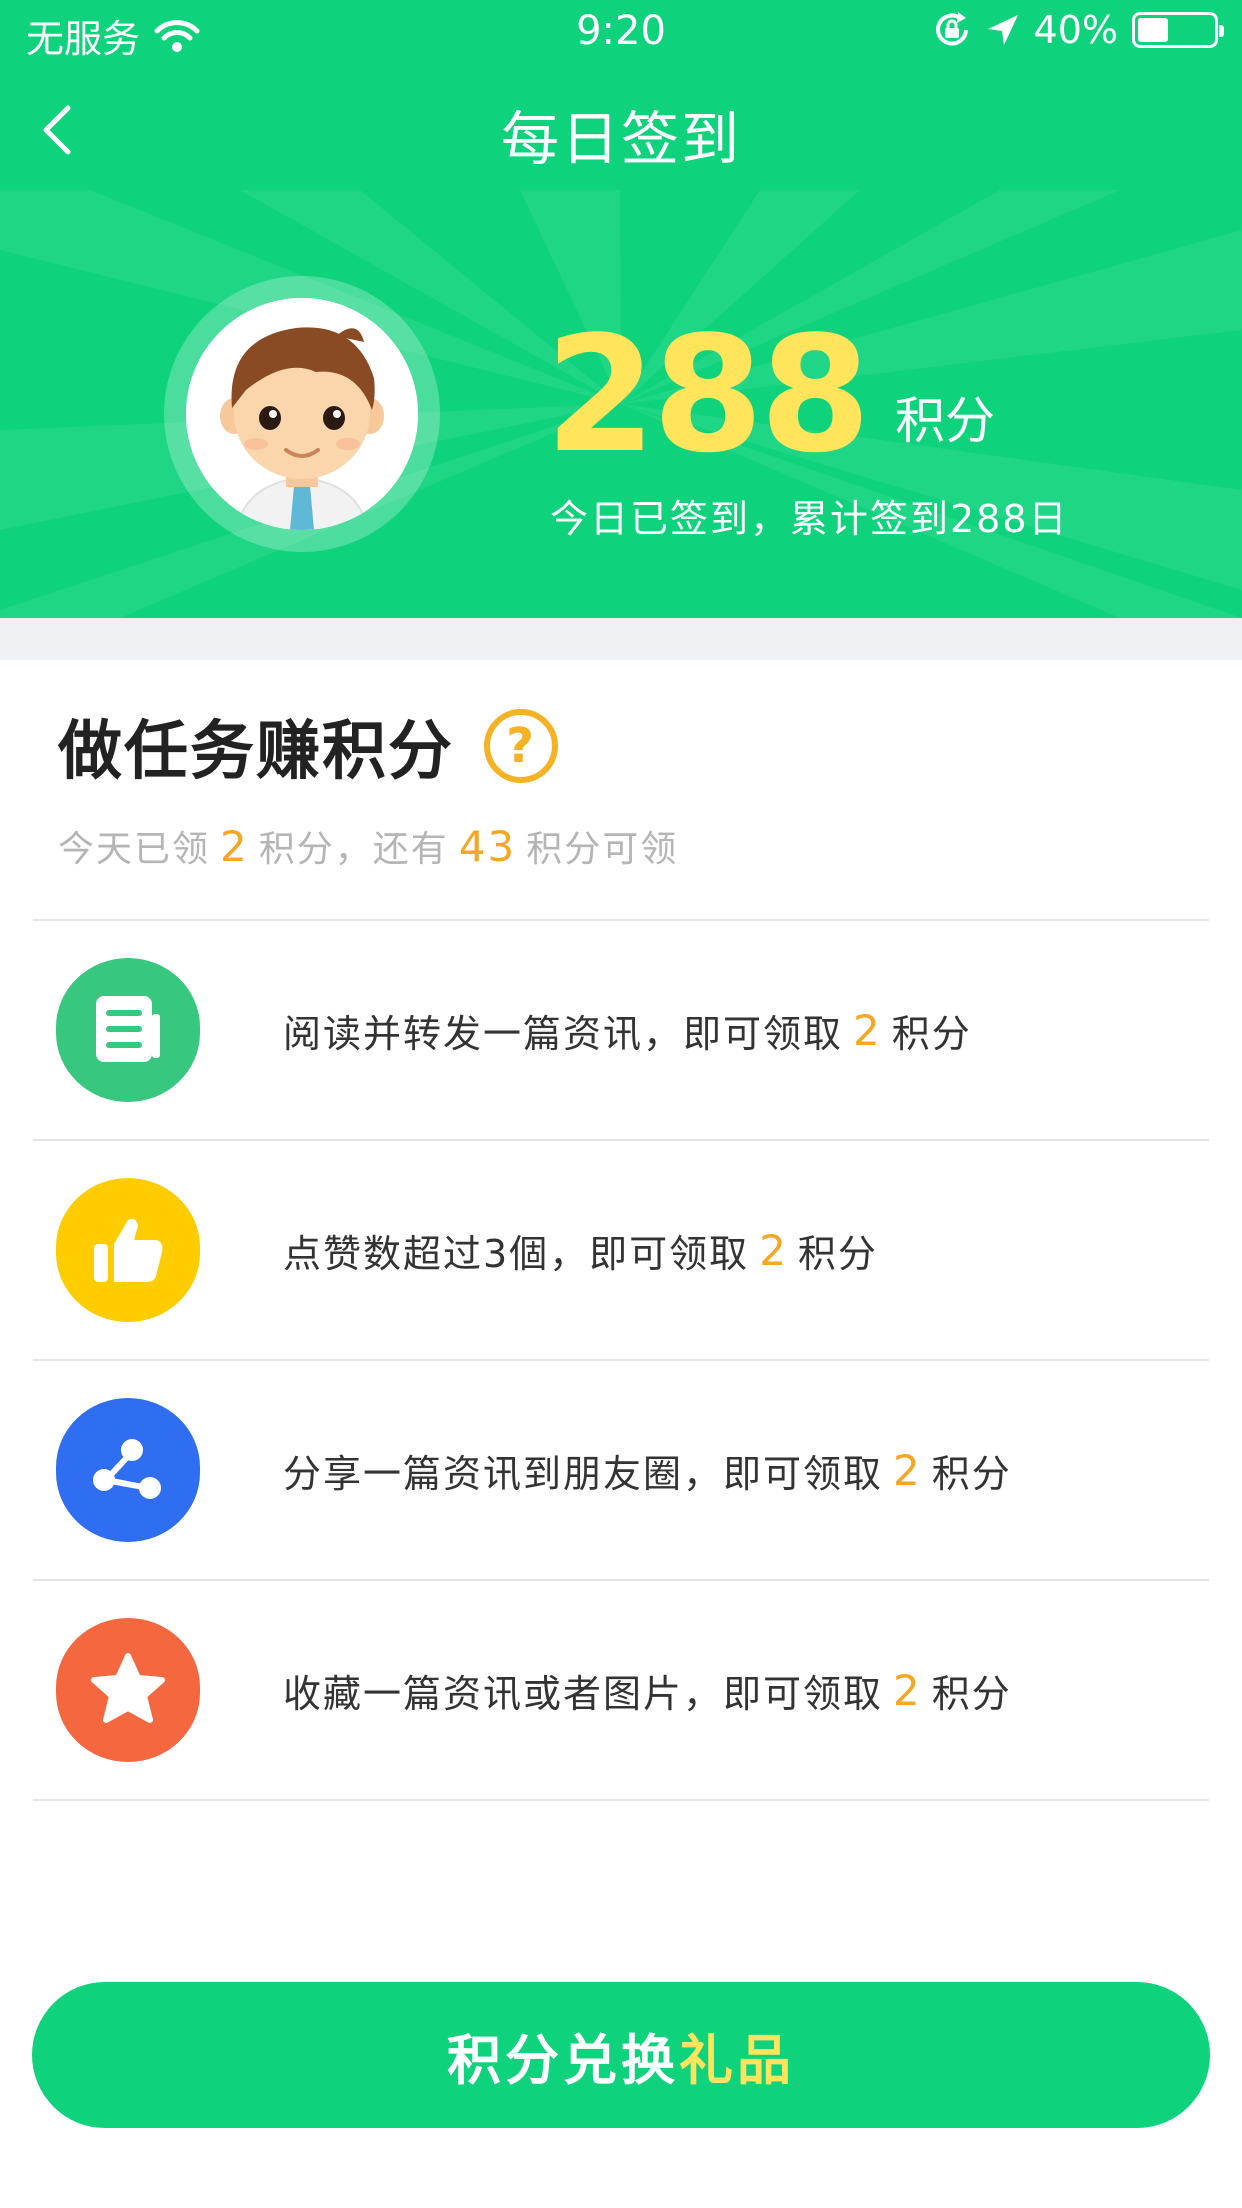 This screenshot has width=1242, height=2208. I want to click on status-bar: 无服务 9:20 40%, so click(621, 31).